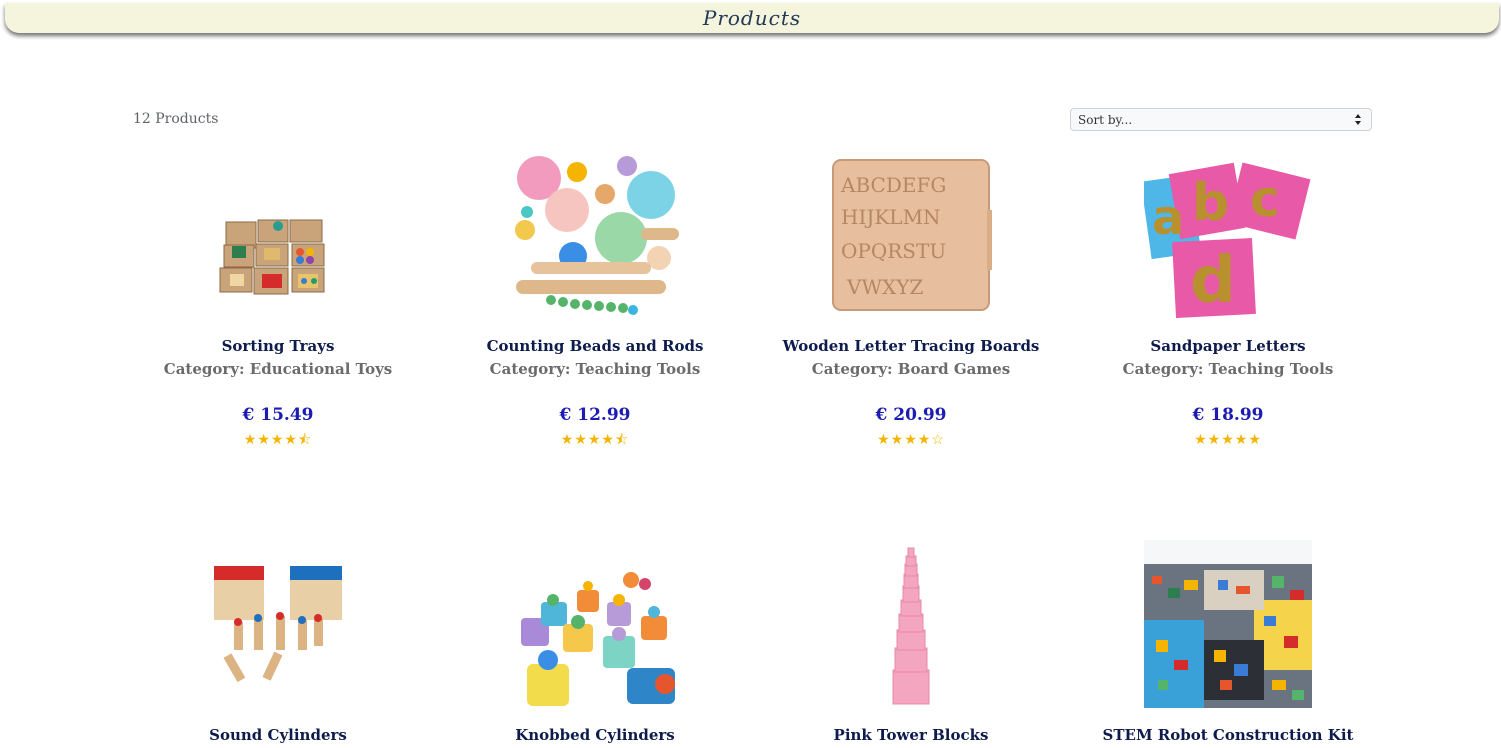 Image resolution: width=1501 pixels, height=748 pixels. Describe the element at coordinates (1228, 415) in the screenshot. I see `product-price: € 18.99` at that location.